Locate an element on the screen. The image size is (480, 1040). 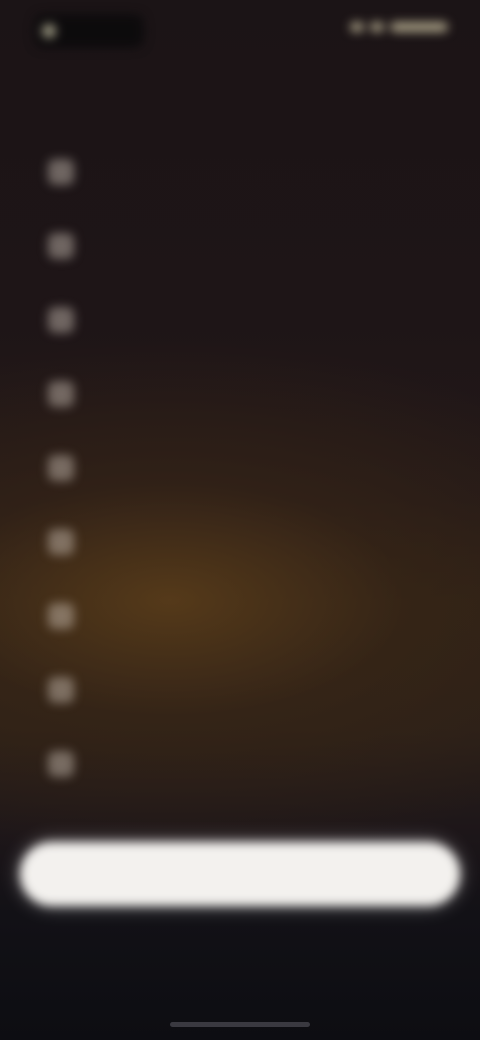
signal-icon is located at coordinates (357, 27).